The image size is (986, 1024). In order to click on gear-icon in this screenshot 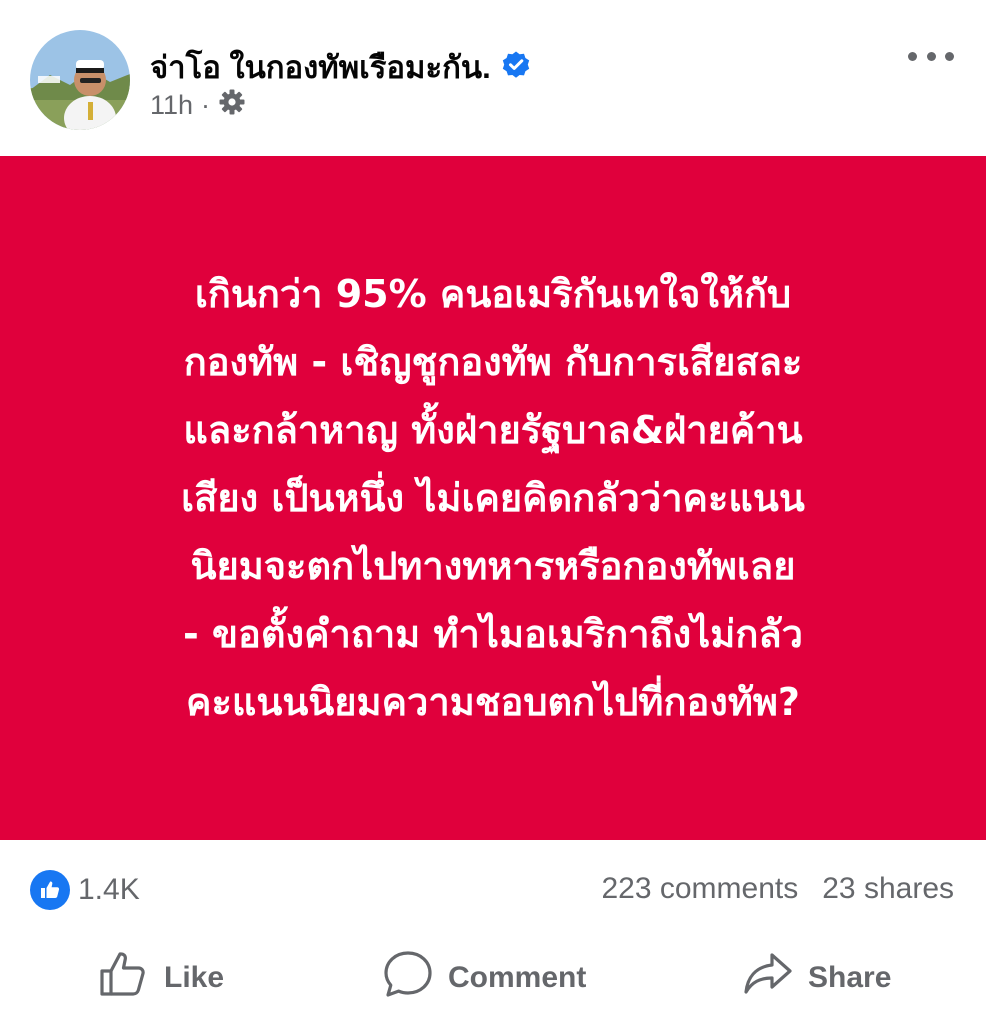, I will do `click(232, 105)`.